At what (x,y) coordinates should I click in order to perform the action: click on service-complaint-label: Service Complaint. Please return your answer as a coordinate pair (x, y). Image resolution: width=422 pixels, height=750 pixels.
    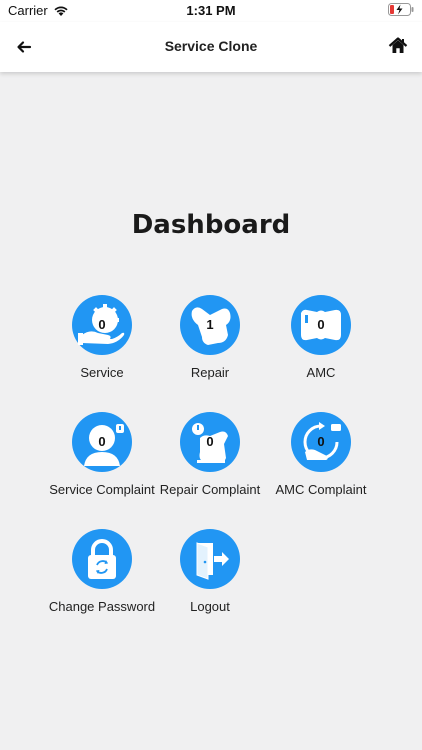
    Looking at the image, I should click on (102, 489).